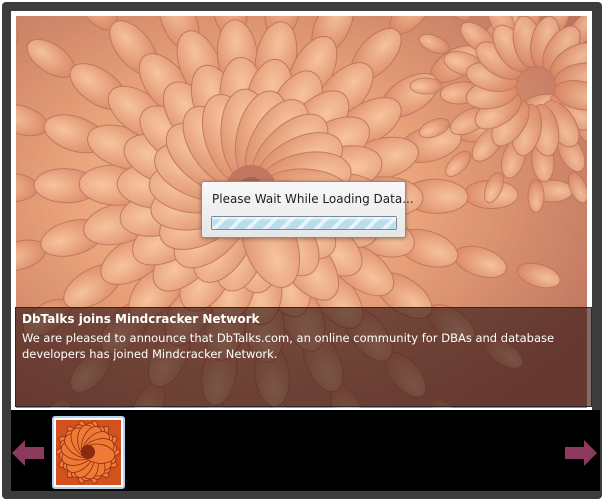 Image resolution: width=605 pixels, height=502 pixels. I want to click on flower-thumbnail-image, so click(88, 452).